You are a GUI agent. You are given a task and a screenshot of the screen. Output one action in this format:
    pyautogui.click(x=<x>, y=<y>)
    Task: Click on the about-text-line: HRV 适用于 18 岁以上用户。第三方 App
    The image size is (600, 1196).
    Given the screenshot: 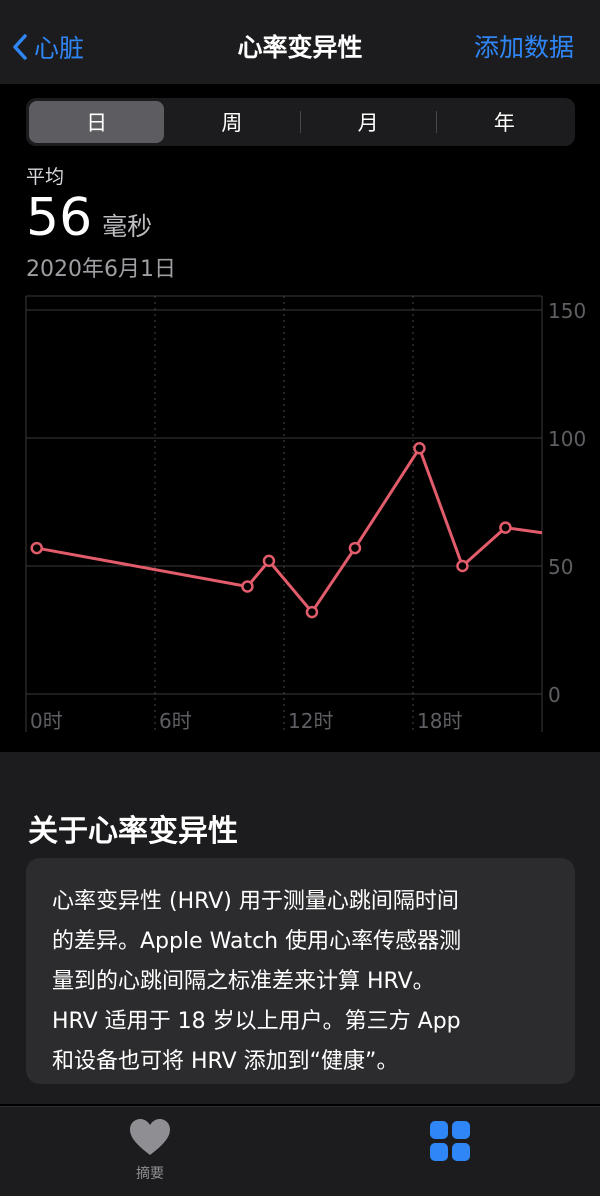 What is the action you would take?
    pyautogui.click(x=256, y=1021)
    